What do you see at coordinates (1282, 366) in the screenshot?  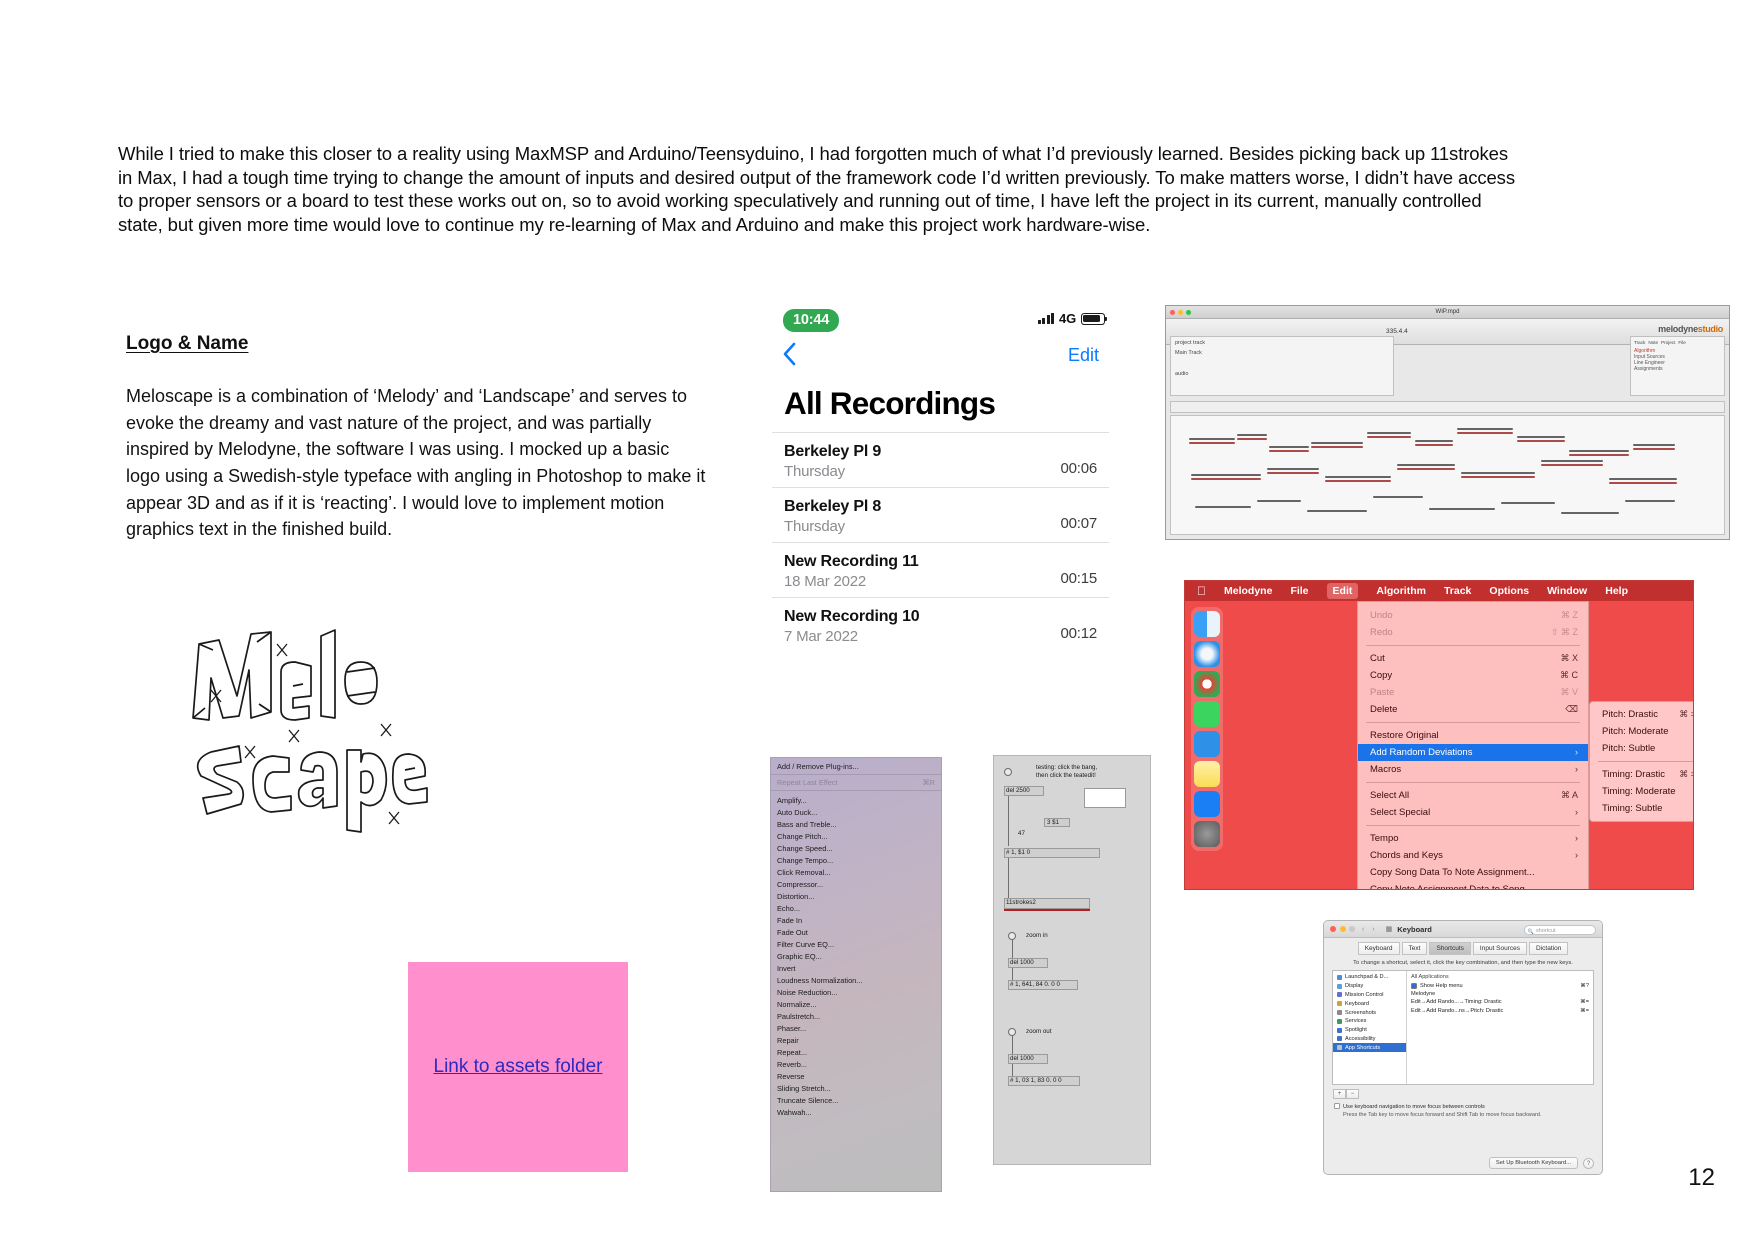 I see `melodyne-left-panel: project track Main Track audio` at bounding box center [1282, 366].